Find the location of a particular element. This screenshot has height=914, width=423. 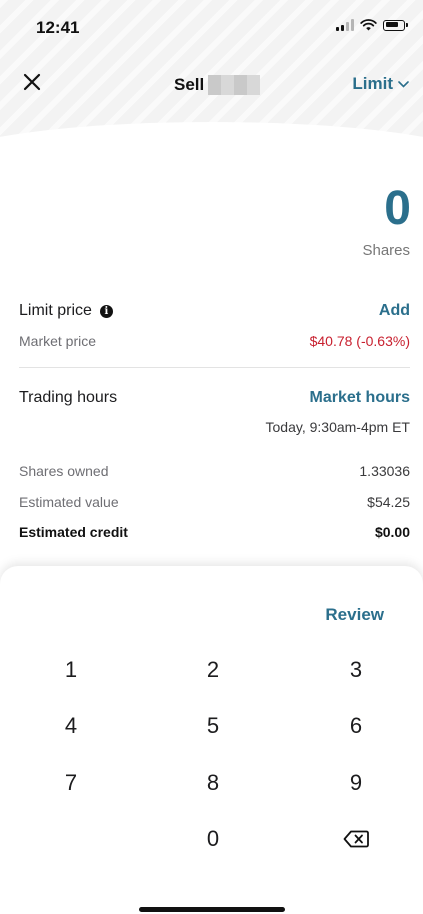

estimated-value-label: Estimated value is located at coordinates (69, 502).